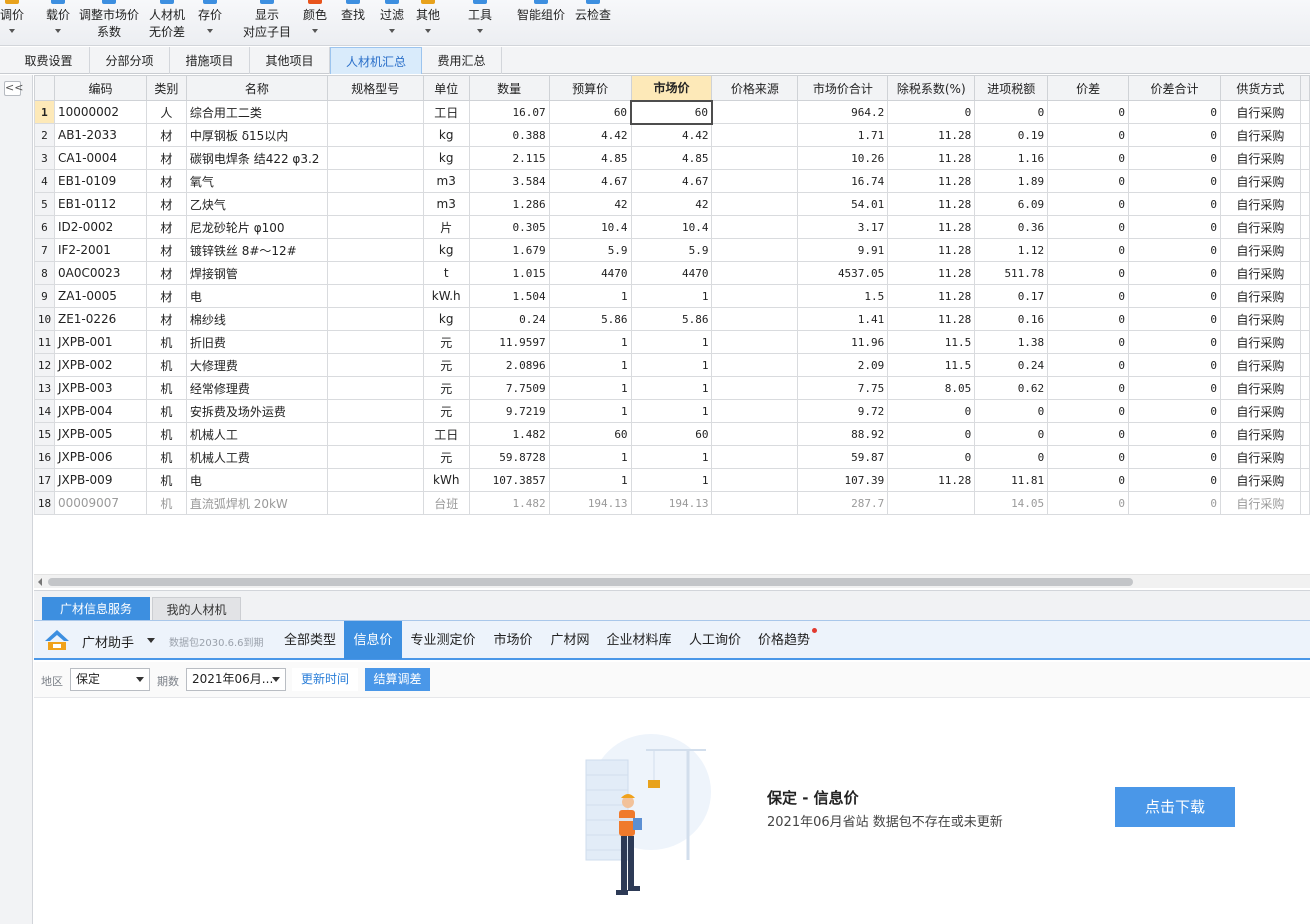 The height and width of the screenshot is (924, 1310). What do you see at coordinates (446, 204) in the screenshot?
I see `unit-cell: m3` at bounding box center [446, 204].